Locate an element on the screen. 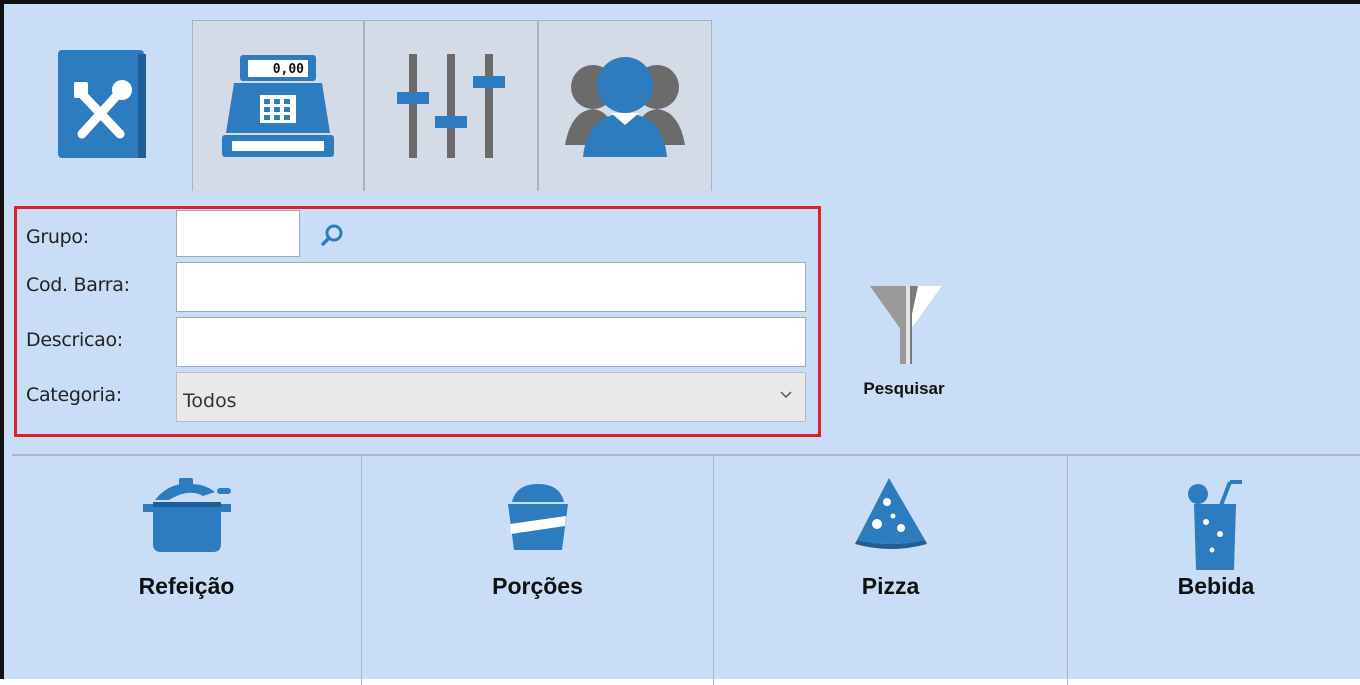 This screenshot has height=685, width=1360. tab-cash-register: 0,00 is located at coordinates (278, 105).